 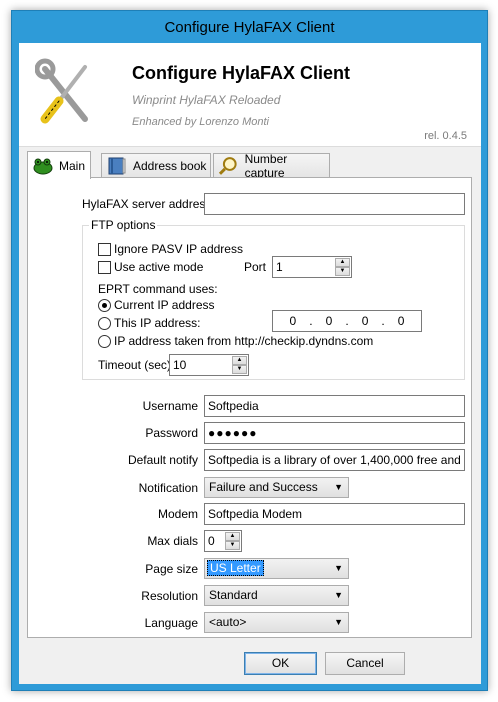 What do you see at coordinates (170, 166) in the screenshot?
I see `tab-address-book-label: Address book` at bounding box center [170, 166].